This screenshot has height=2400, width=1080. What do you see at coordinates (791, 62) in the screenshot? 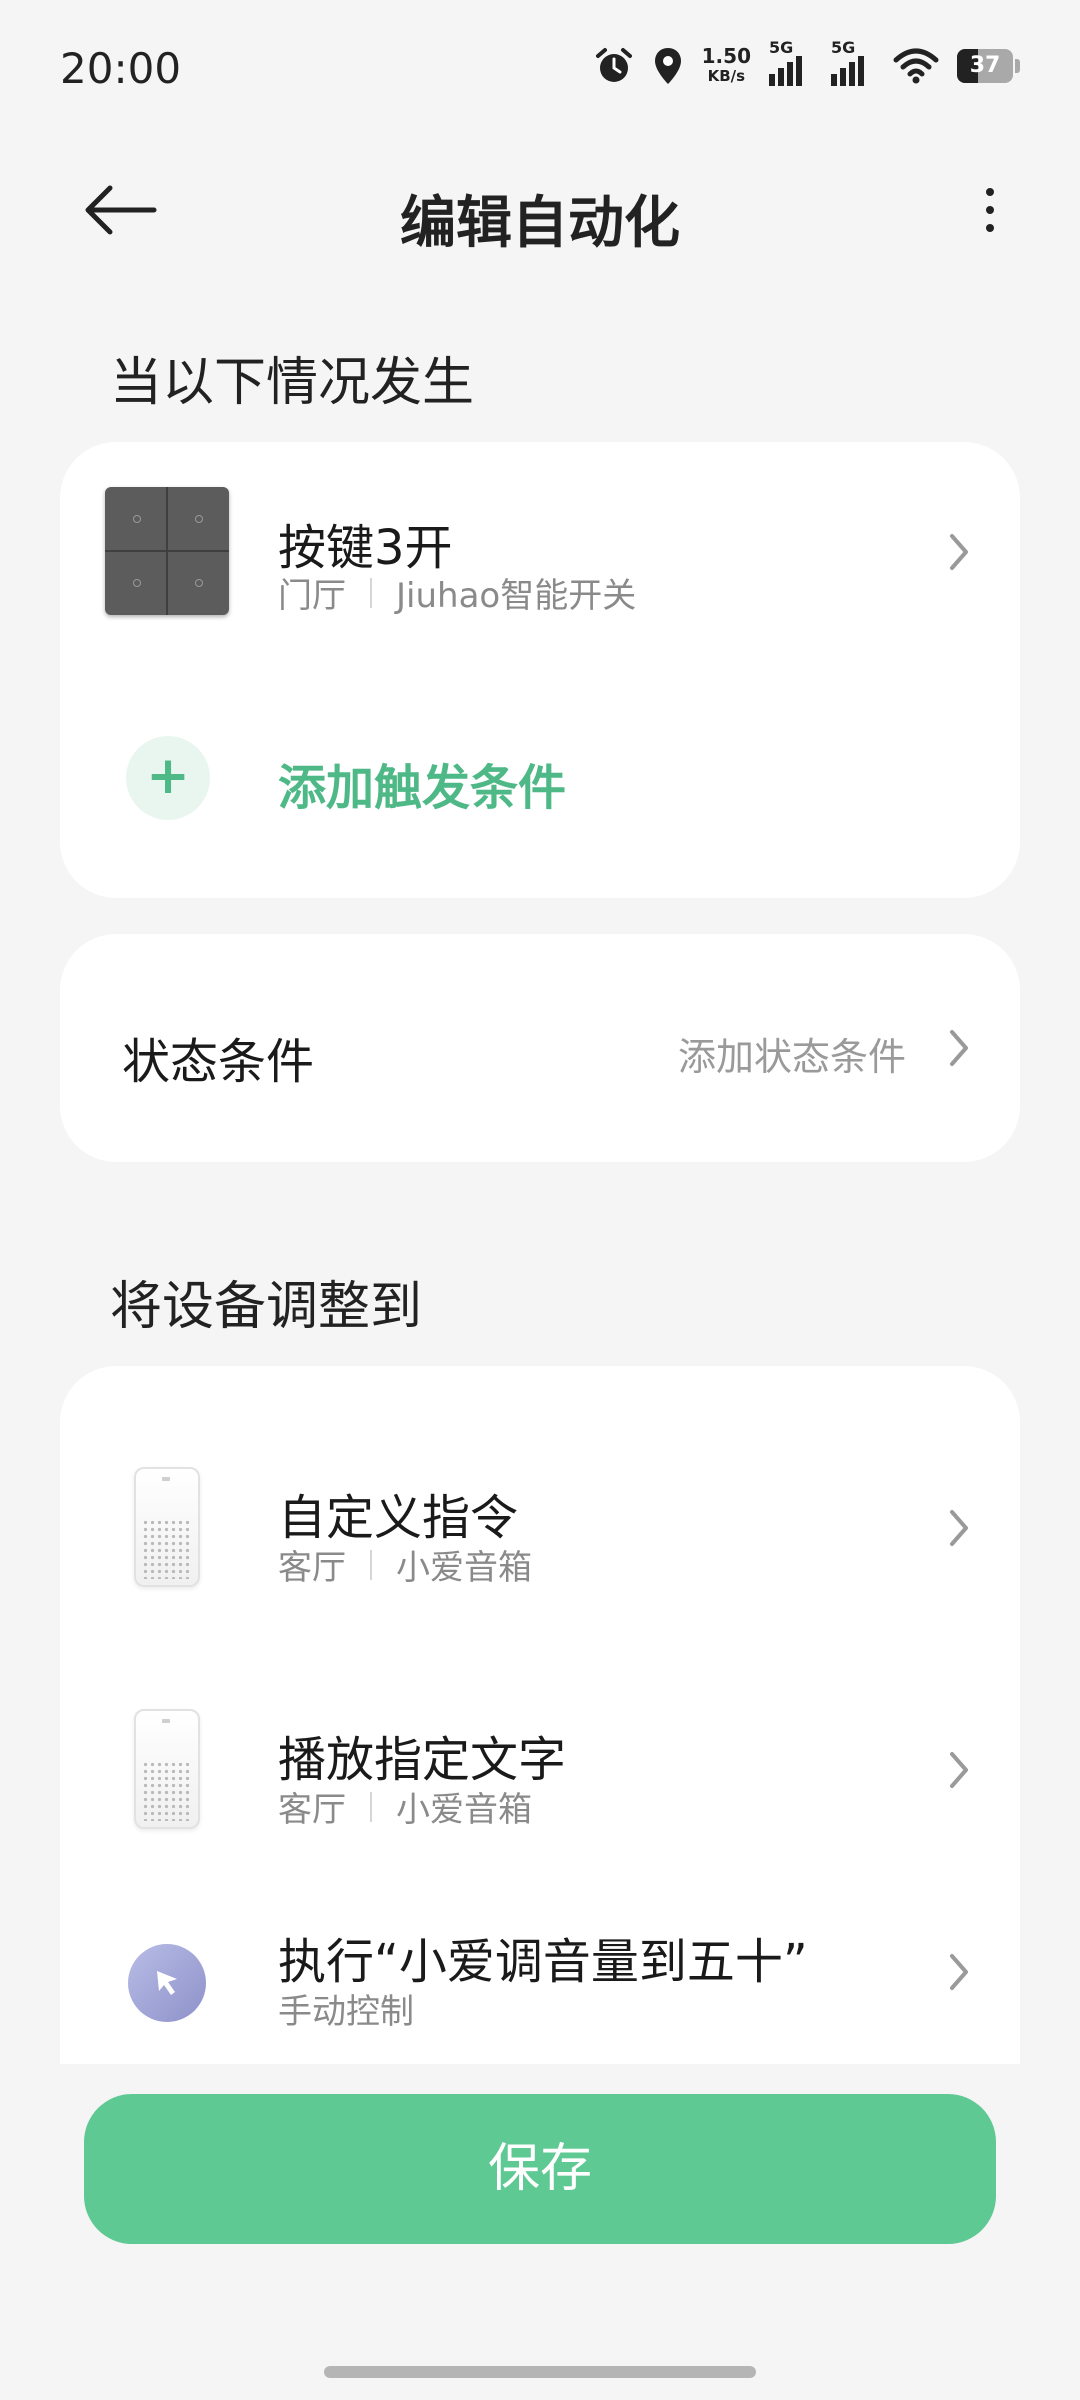
I see `signal-icon: 5G` at bounding box center [791, 62].